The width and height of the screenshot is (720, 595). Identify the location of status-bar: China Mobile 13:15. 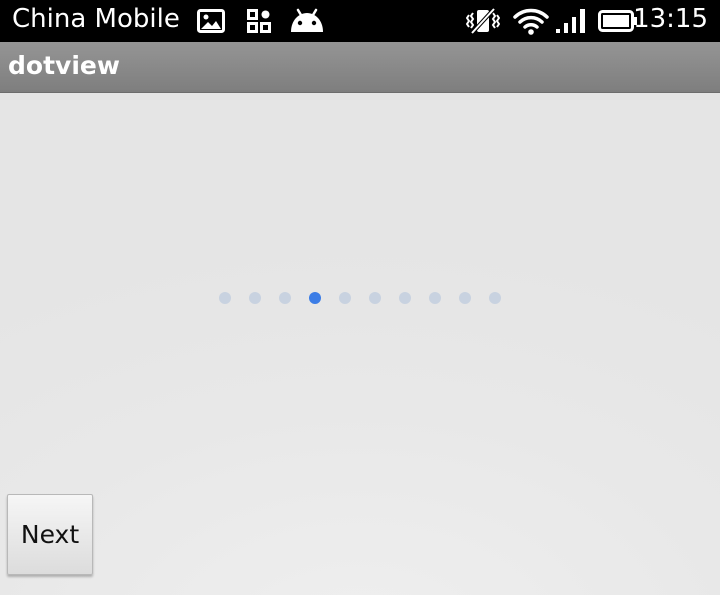
(360, 21).